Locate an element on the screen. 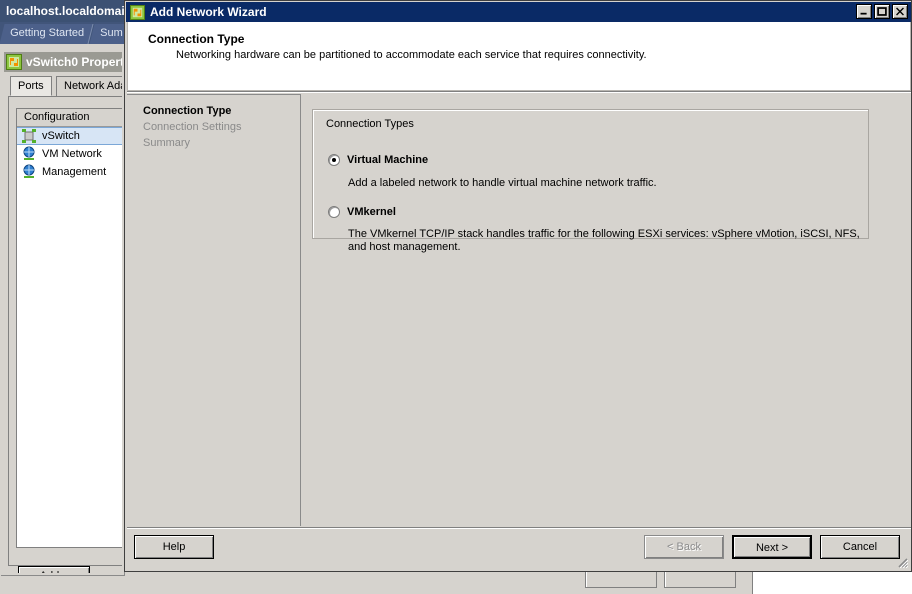 Image resolution: width=912 pixels, height=594 pixels. close-icon is located at coordinates (900, 11).